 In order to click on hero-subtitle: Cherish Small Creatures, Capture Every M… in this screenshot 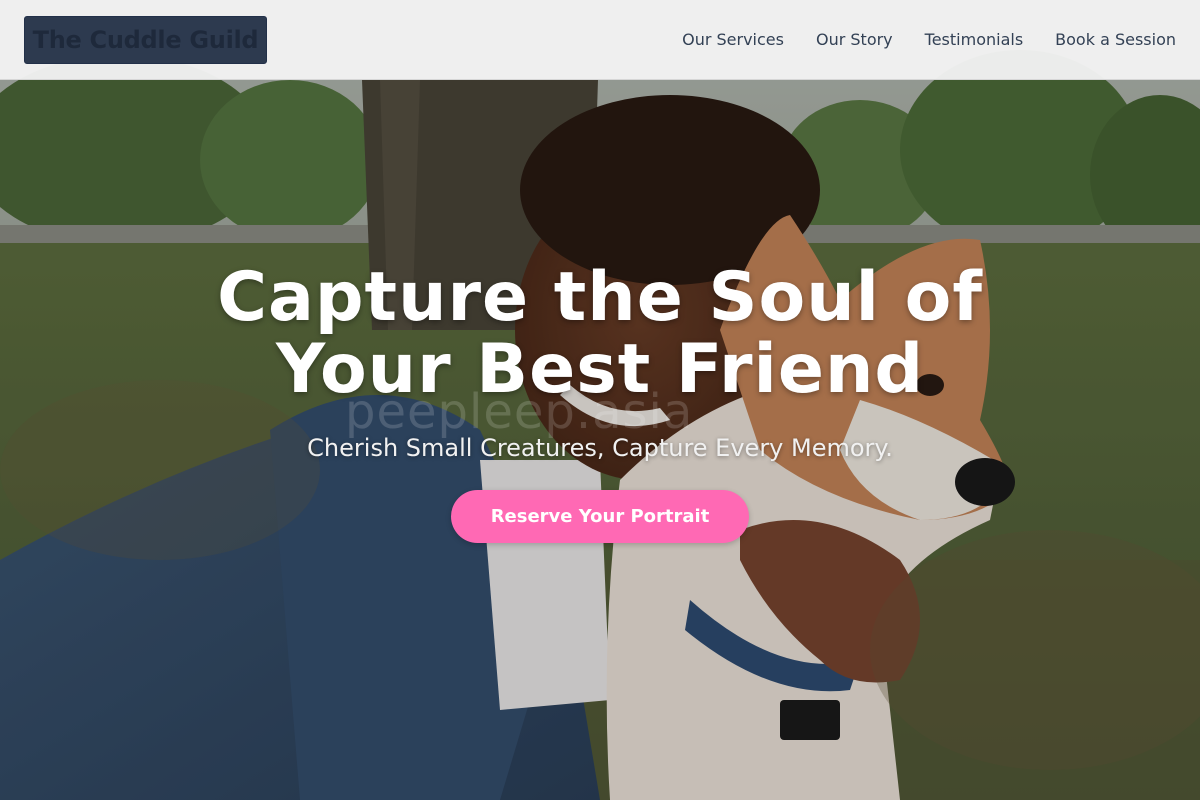, I will do `click(600, 448)`.